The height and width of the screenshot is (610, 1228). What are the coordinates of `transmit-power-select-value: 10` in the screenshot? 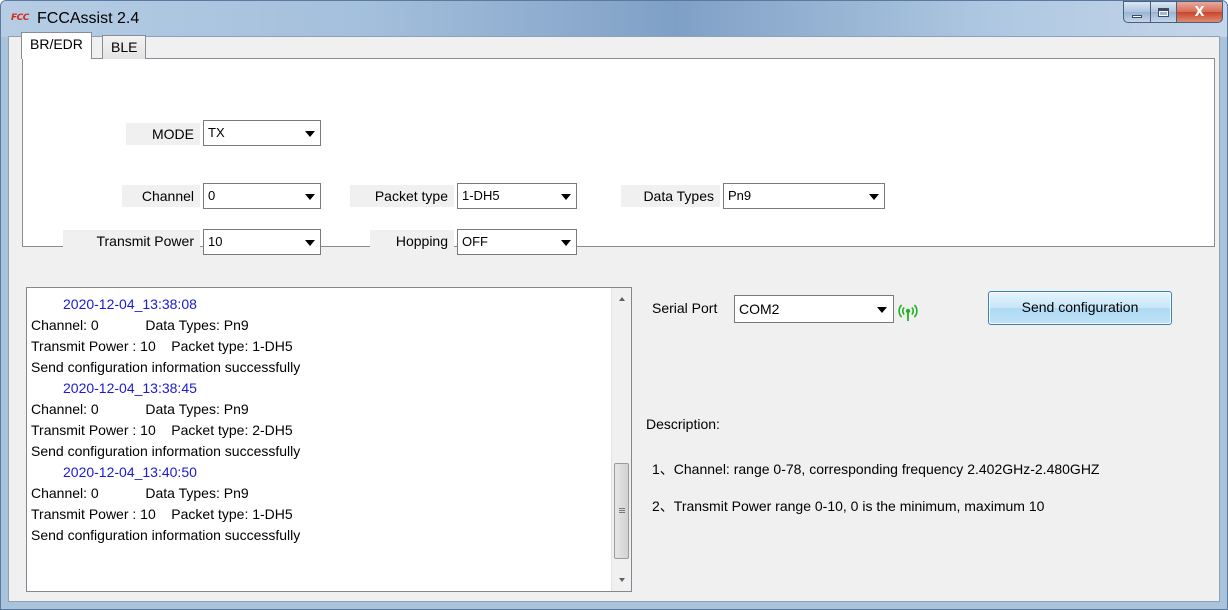 It's located at (215, 241).